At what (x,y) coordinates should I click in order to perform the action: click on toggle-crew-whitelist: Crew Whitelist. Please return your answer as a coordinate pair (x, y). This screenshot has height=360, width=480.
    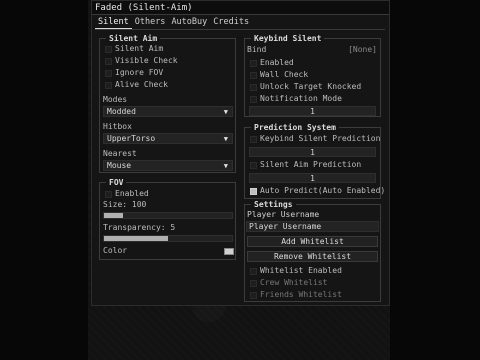
    Looking at the image, I should click on (312, 282).